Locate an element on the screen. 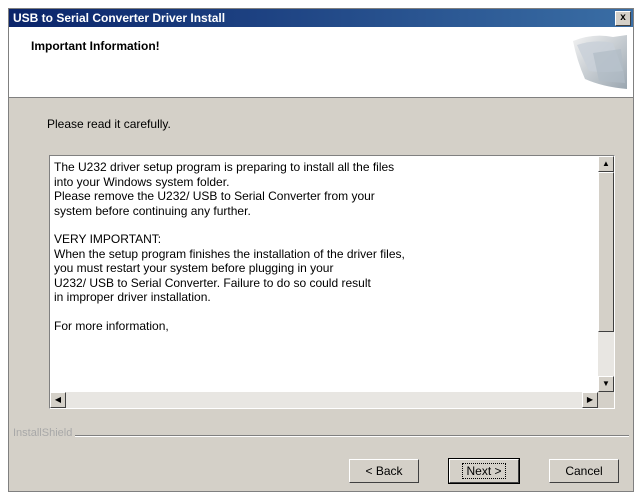  window-title: USB to Serial Converter Driver Install is located at coordinates (119, 18).